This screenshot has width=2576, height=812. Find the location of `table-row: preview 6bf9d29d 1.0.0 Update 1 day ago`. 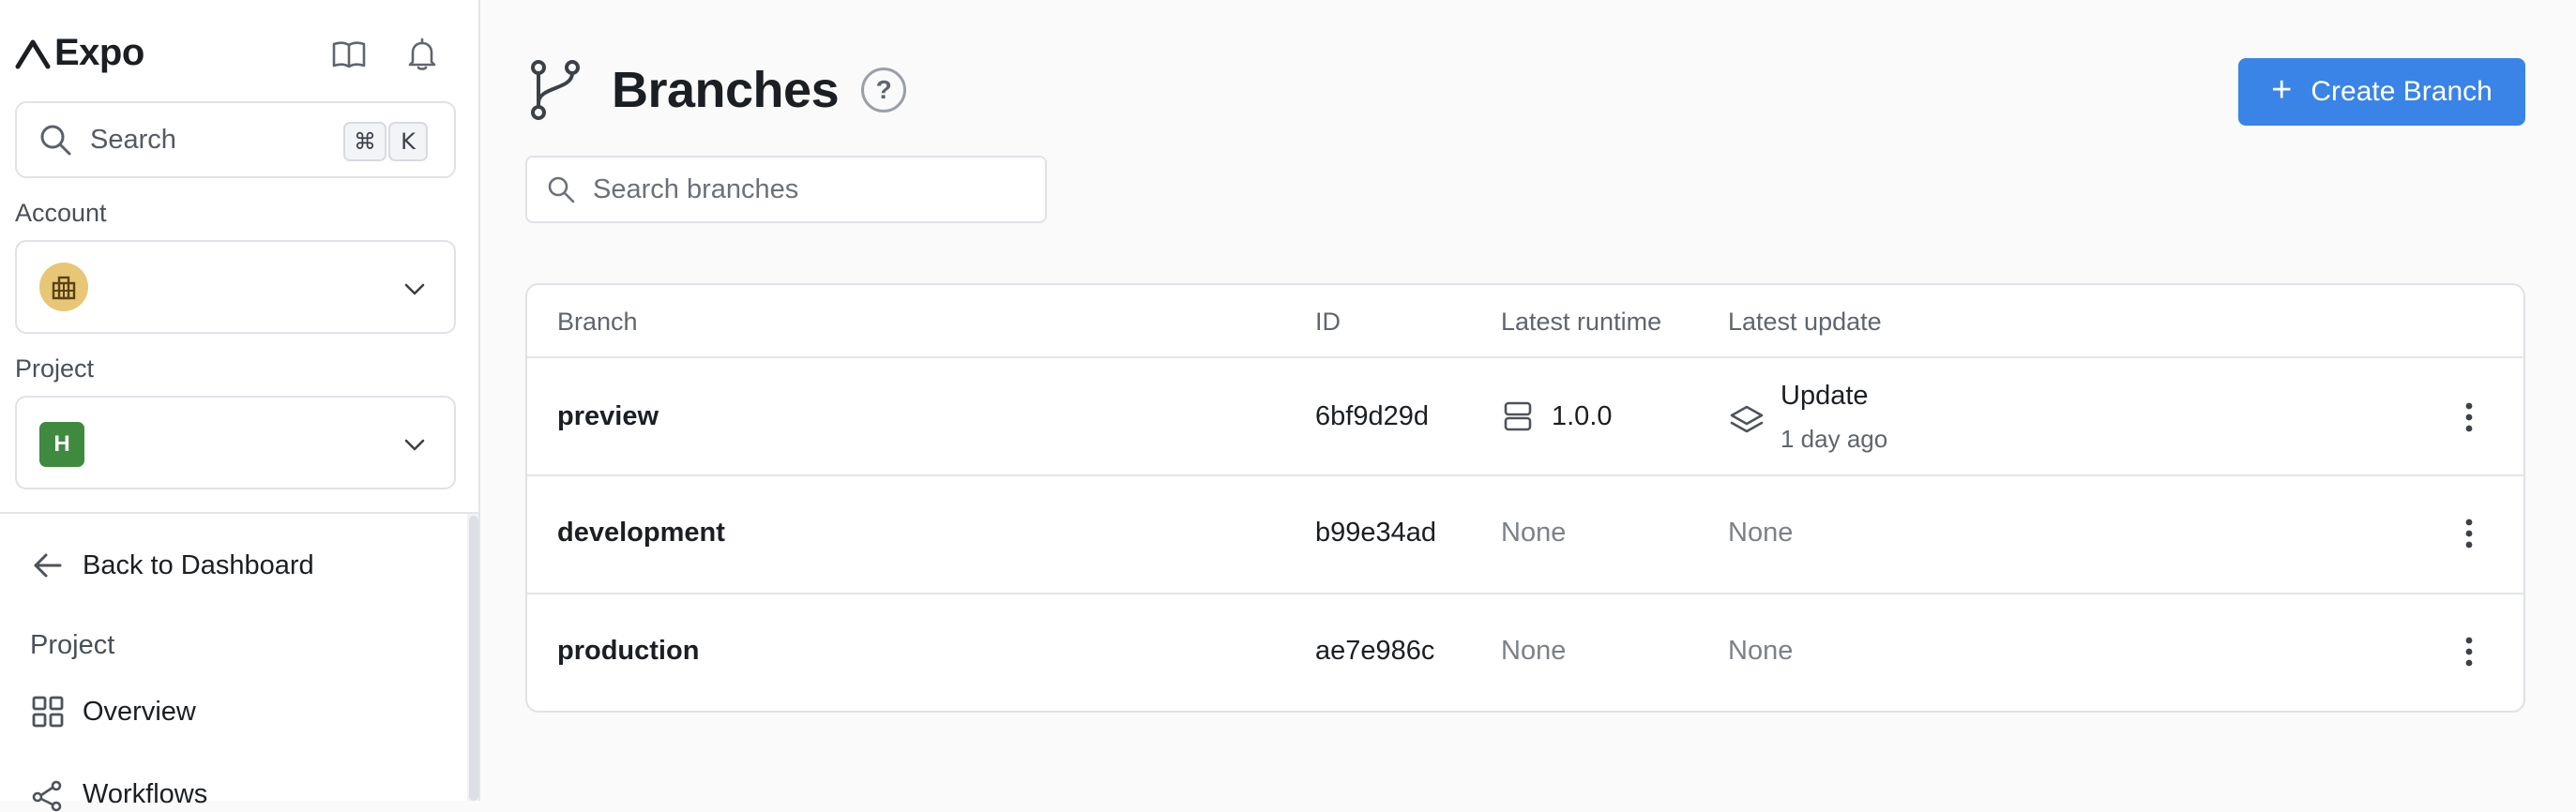

table-row: preview 6bf9d29d 1.0.0 Update 1 day ago is located at coordinates (1525, 417).